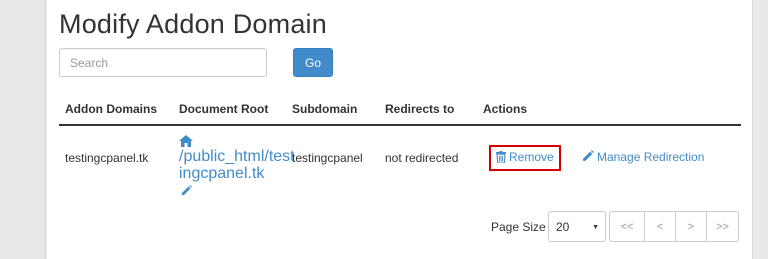 This screenshot has height=259, width=768. Describe the element at coordinates (327, 158) in the screenshot. I see `subdomain-cell: testingcpanel` at that location.